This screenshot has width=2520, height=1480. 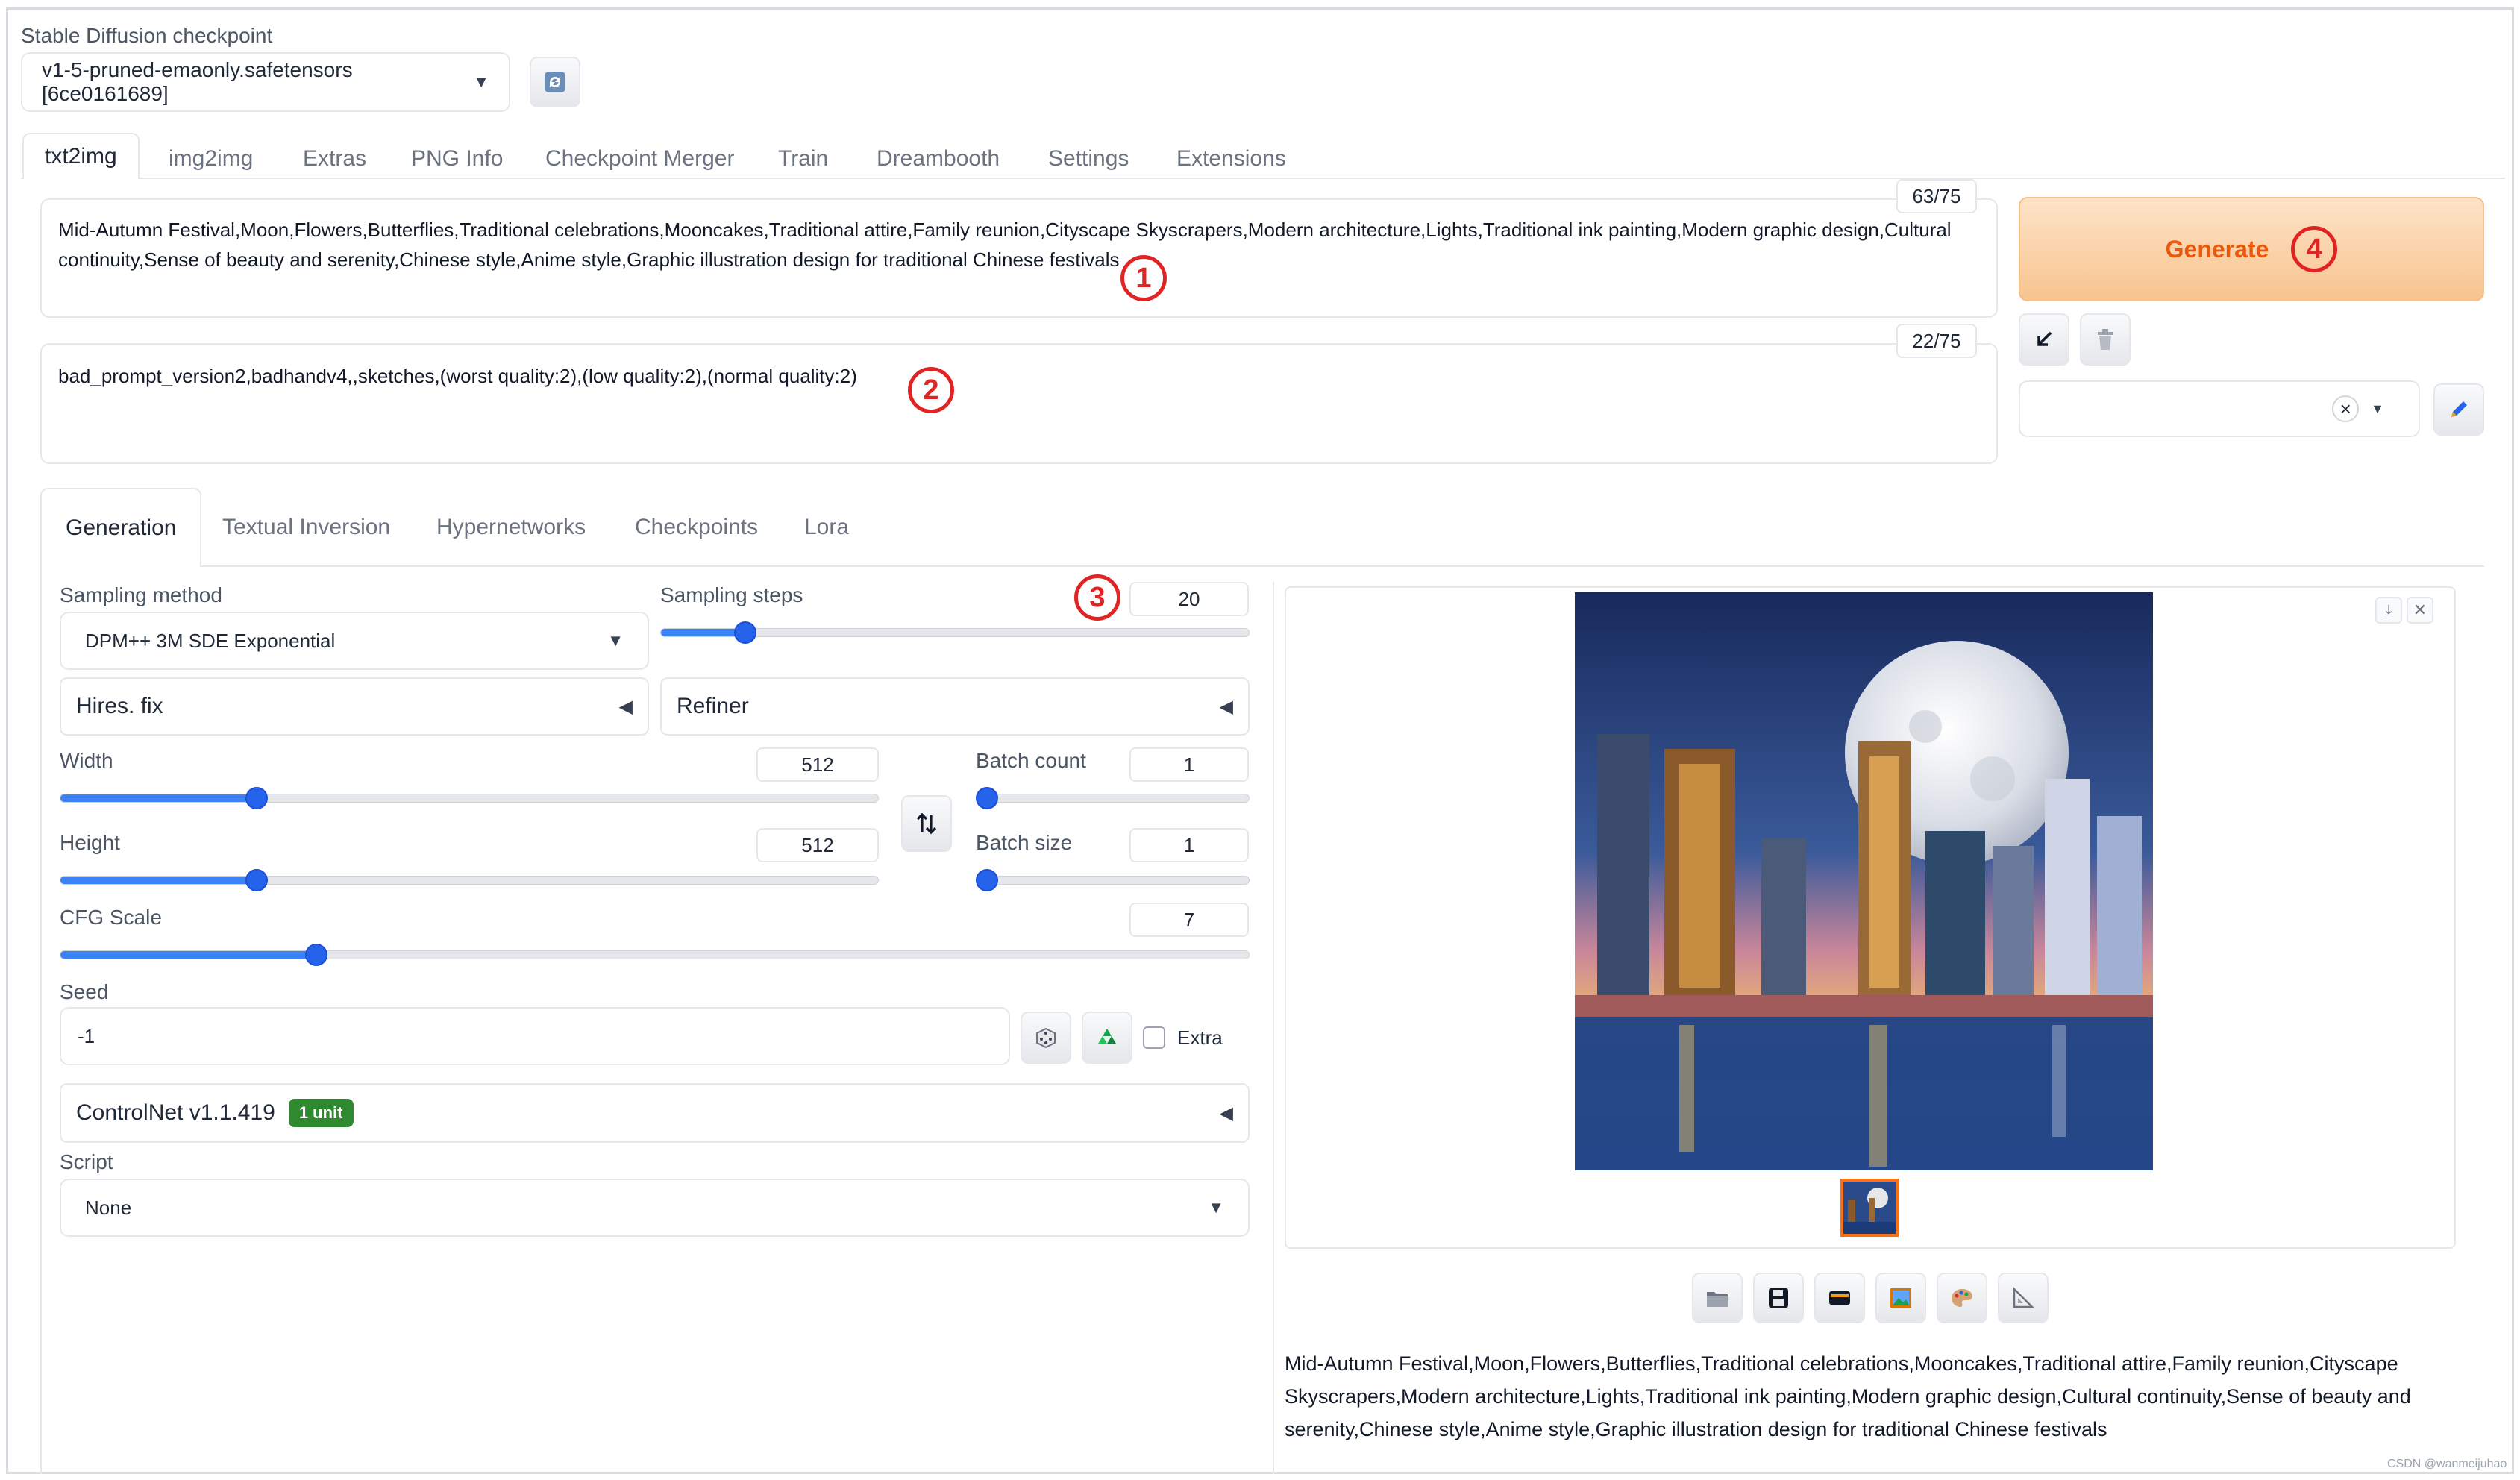 I want to click on dice-icon, so click(x=1046, y=1038).